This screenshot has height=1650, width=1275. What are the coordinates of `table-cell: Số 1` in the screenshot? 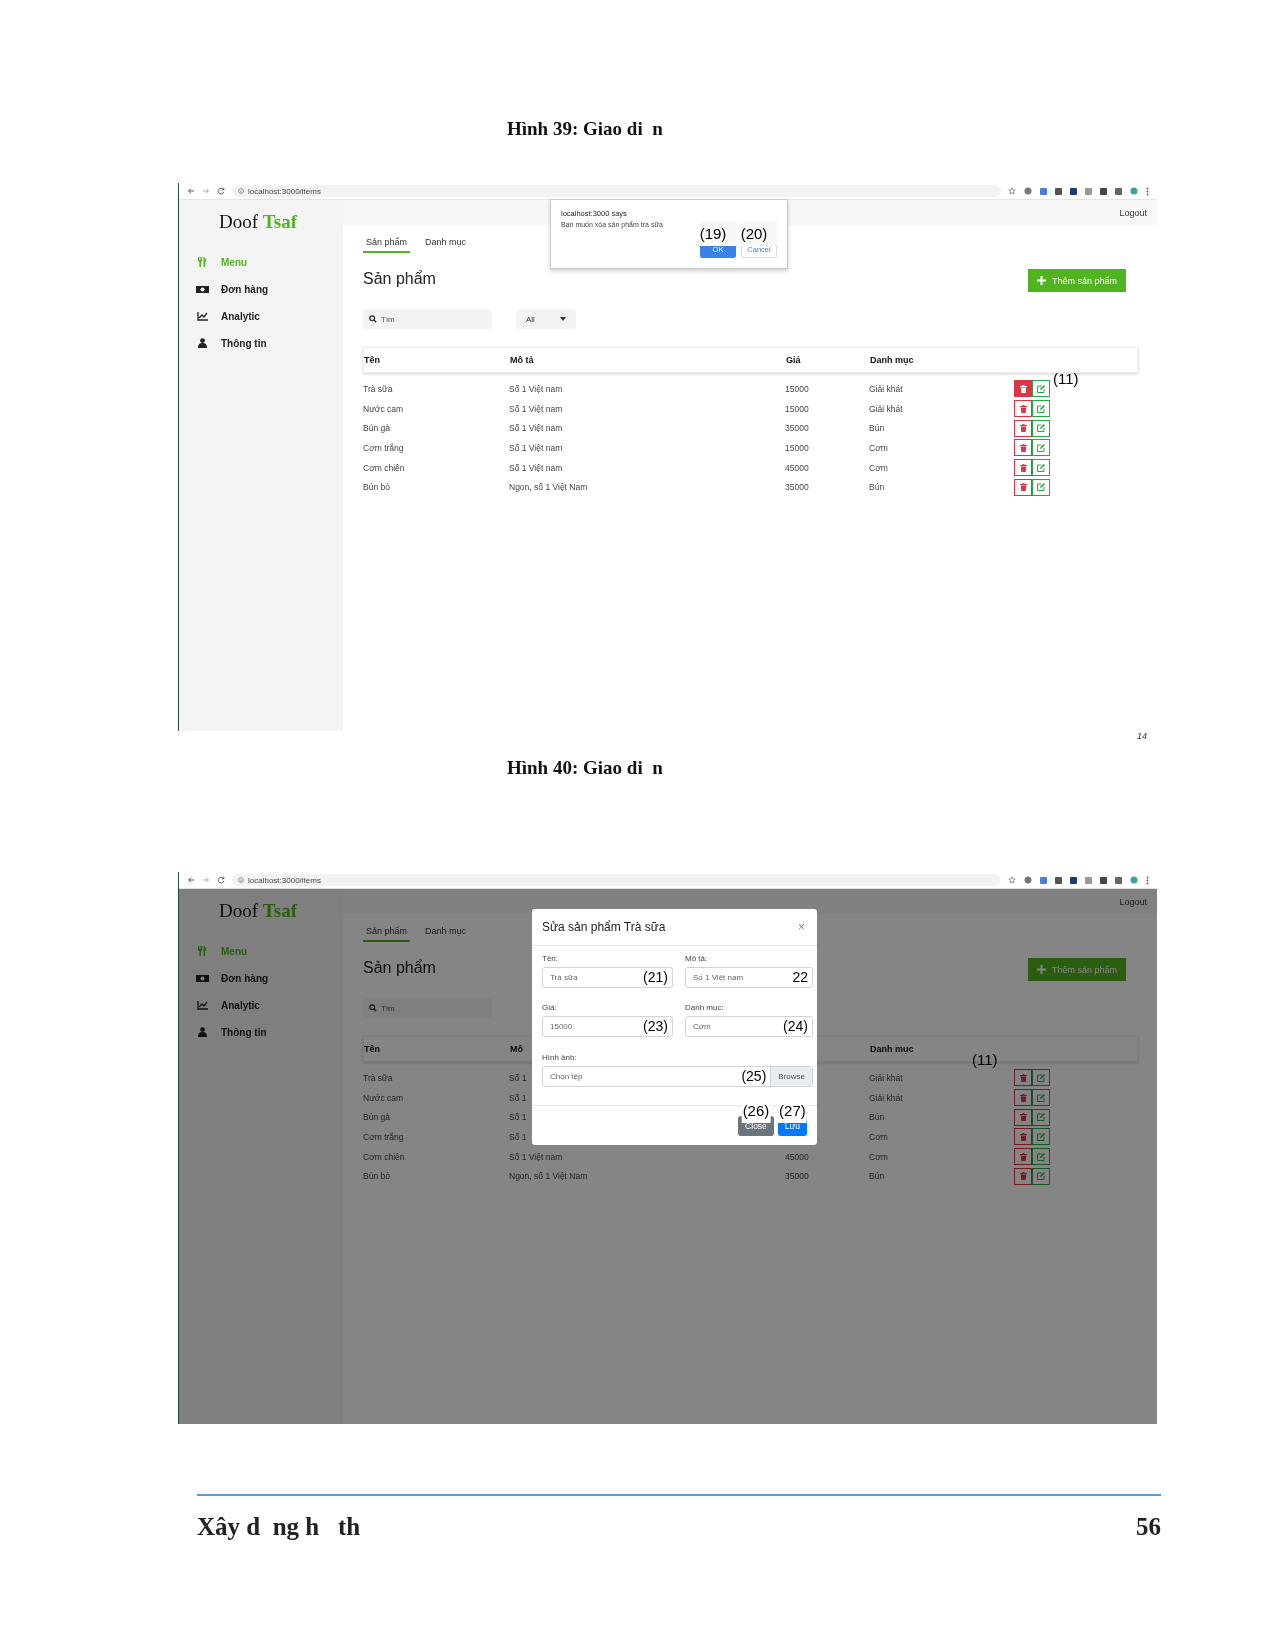 It's located at (518, 1097).